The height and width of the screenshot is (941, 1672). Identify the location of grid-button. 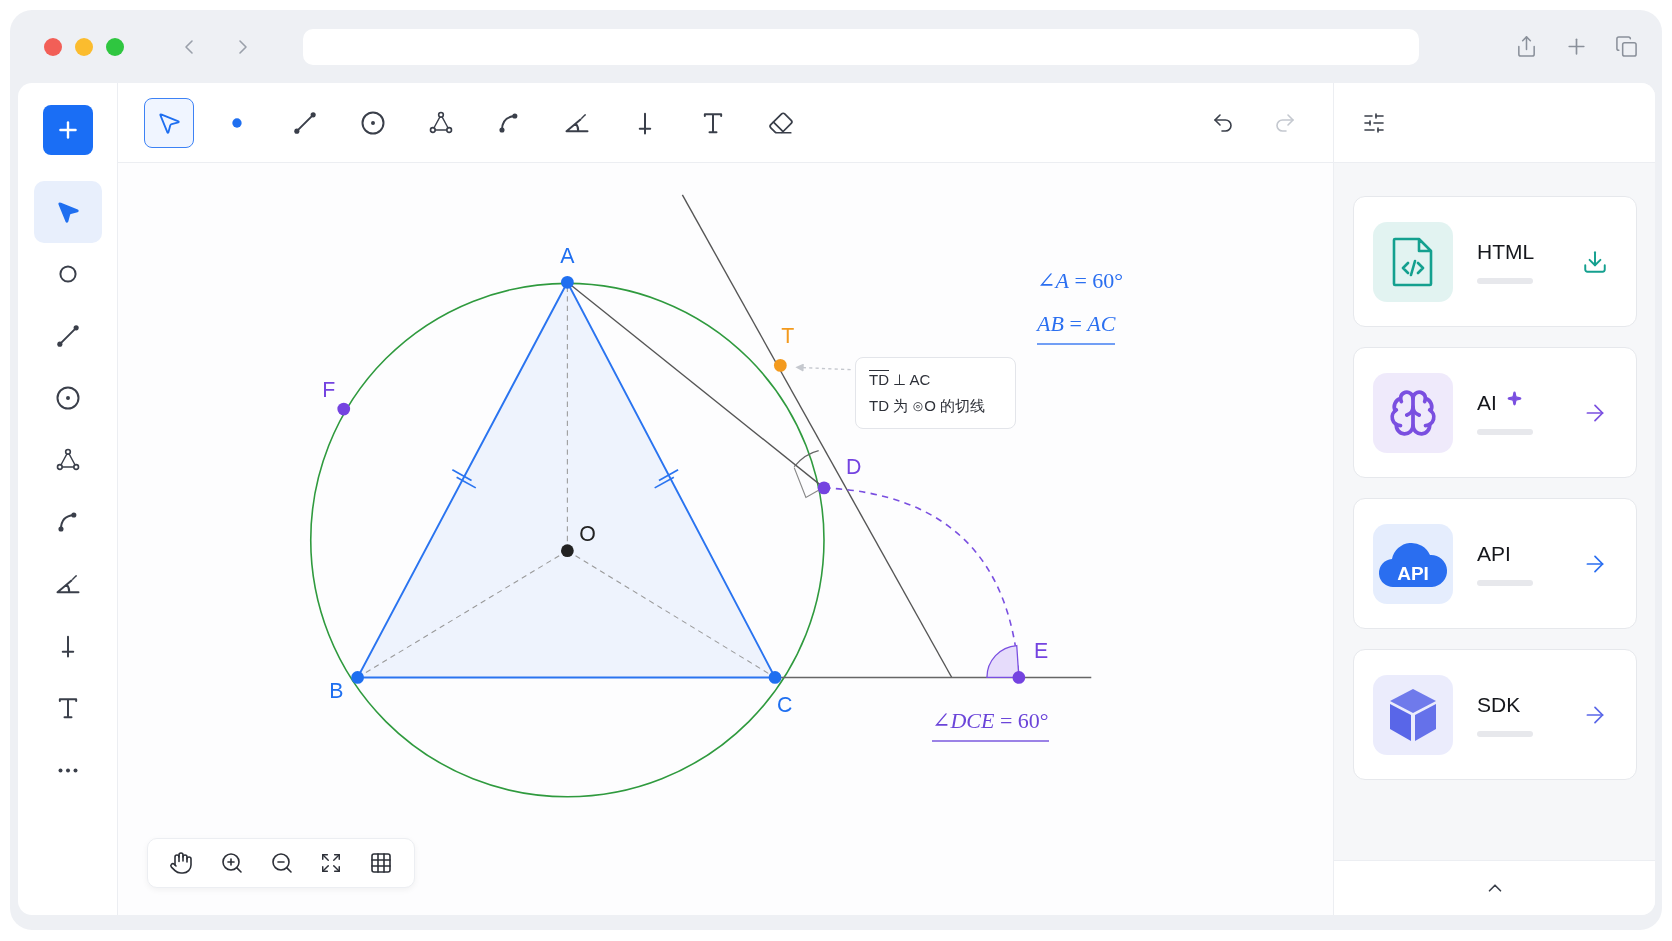
(380, 863).